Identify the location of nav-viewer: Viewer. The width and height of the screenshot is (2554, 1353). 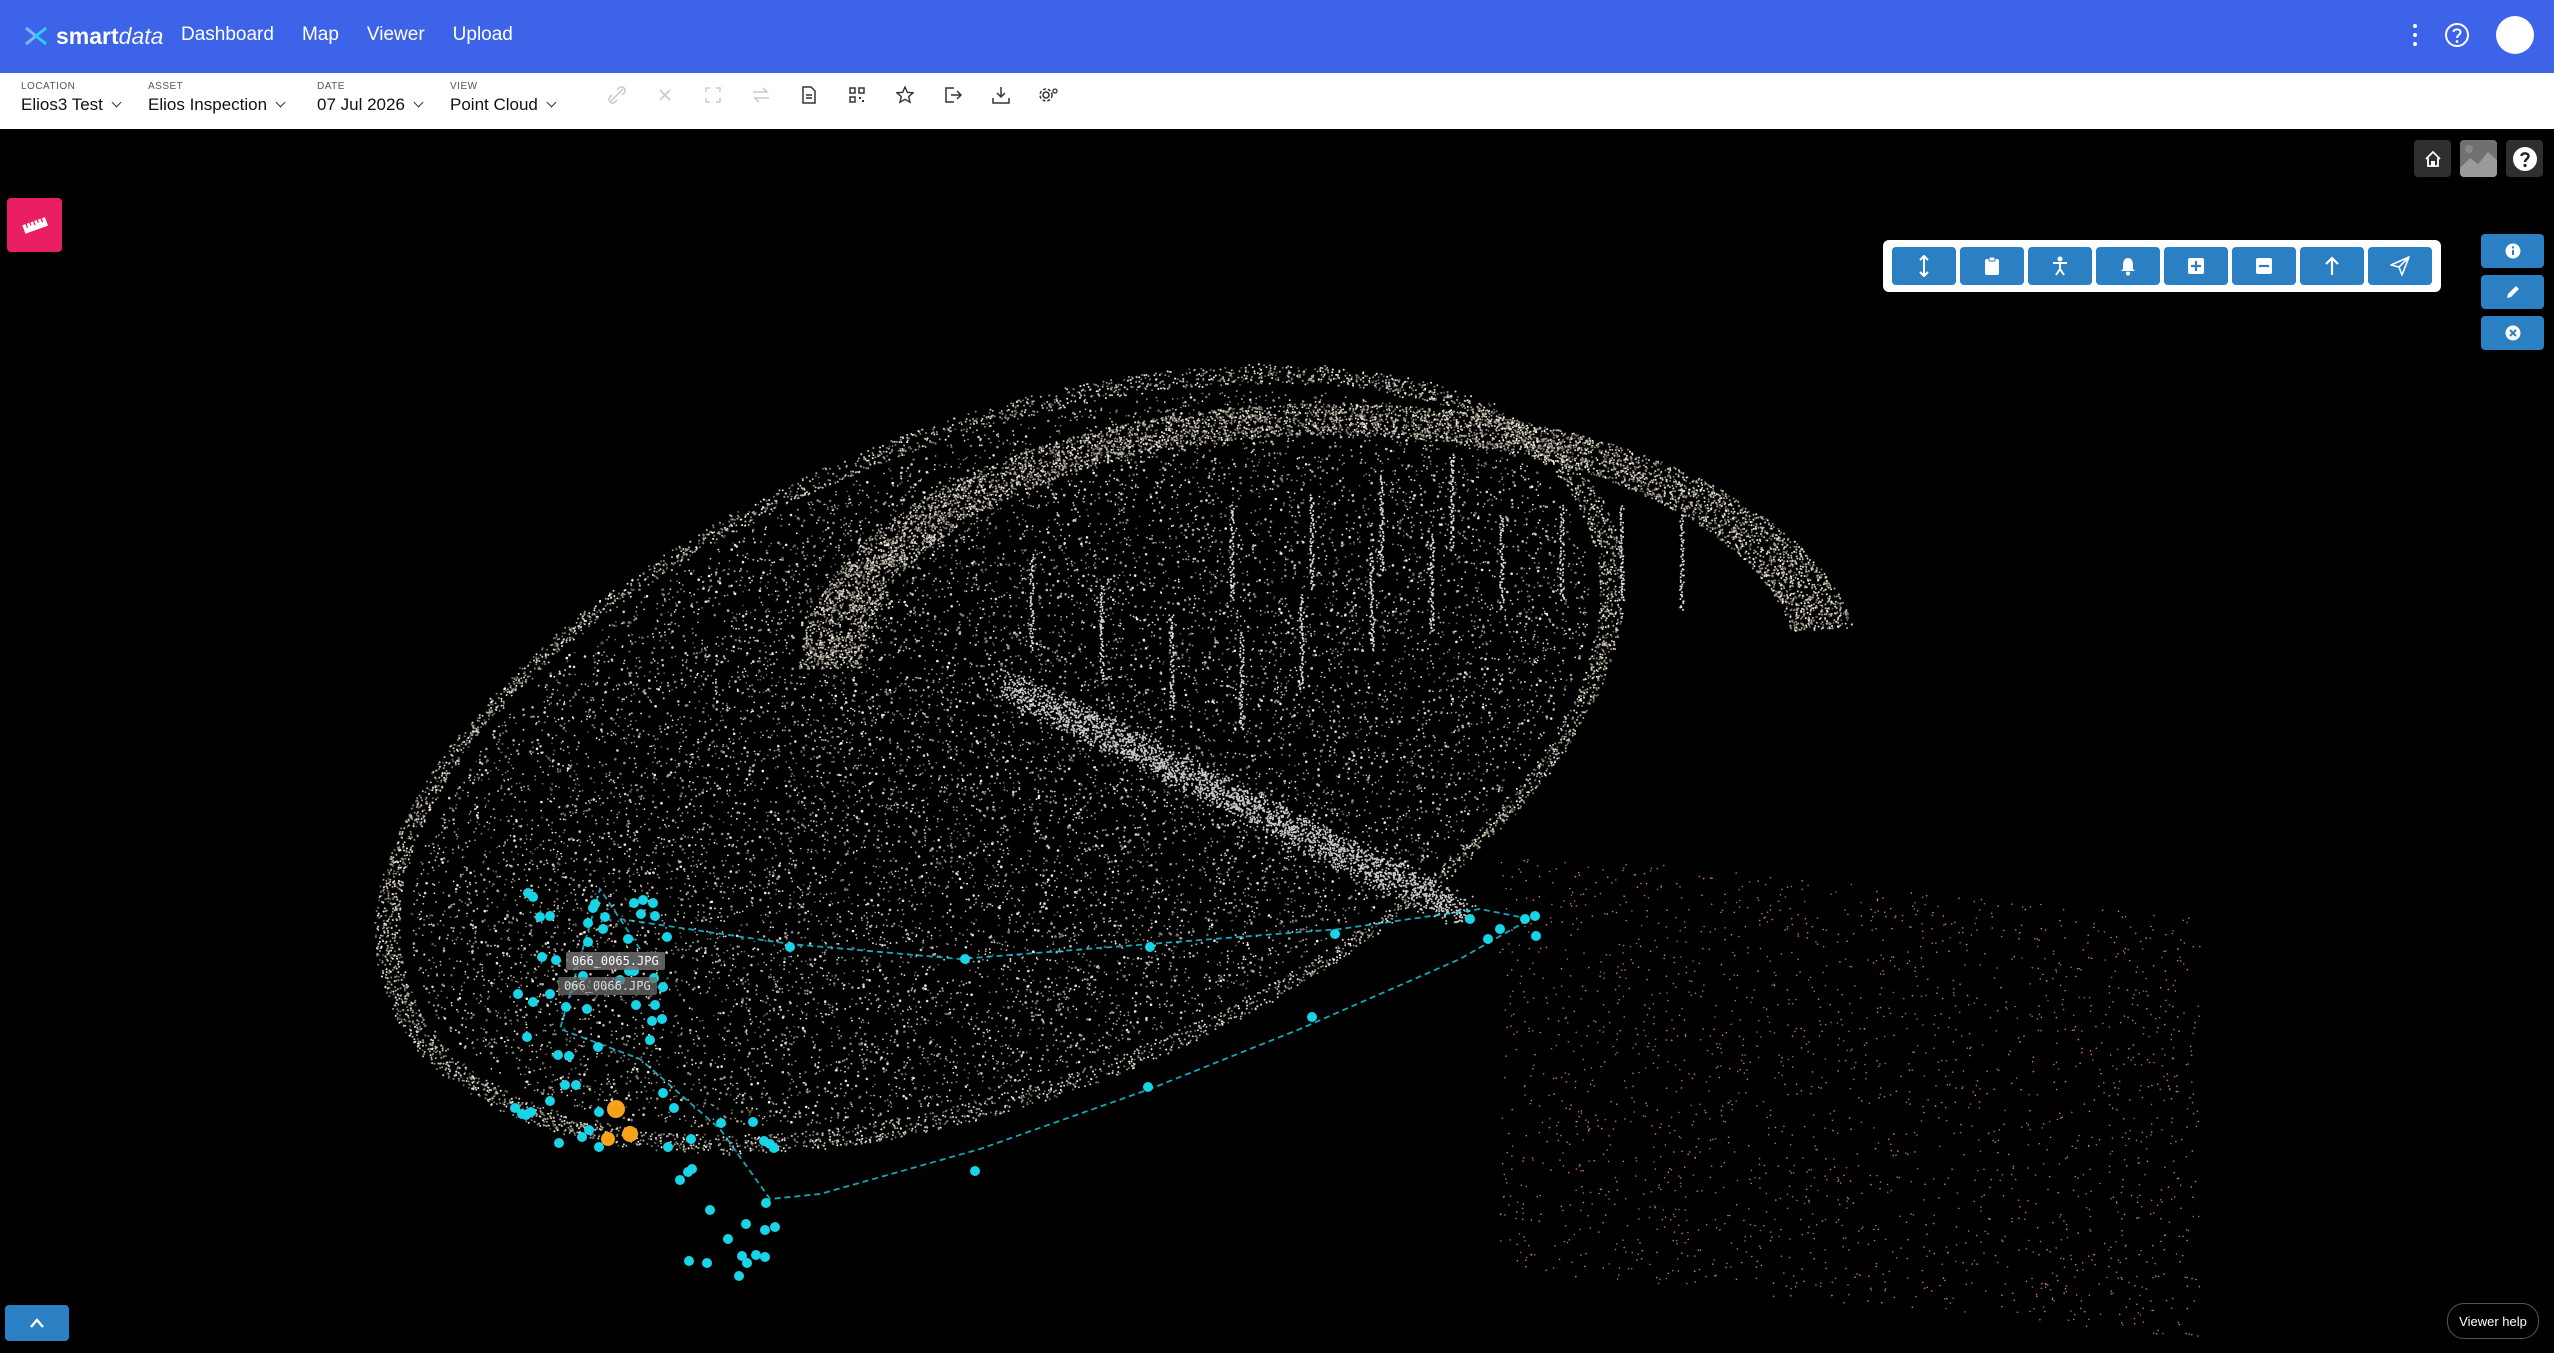
(396, 35).